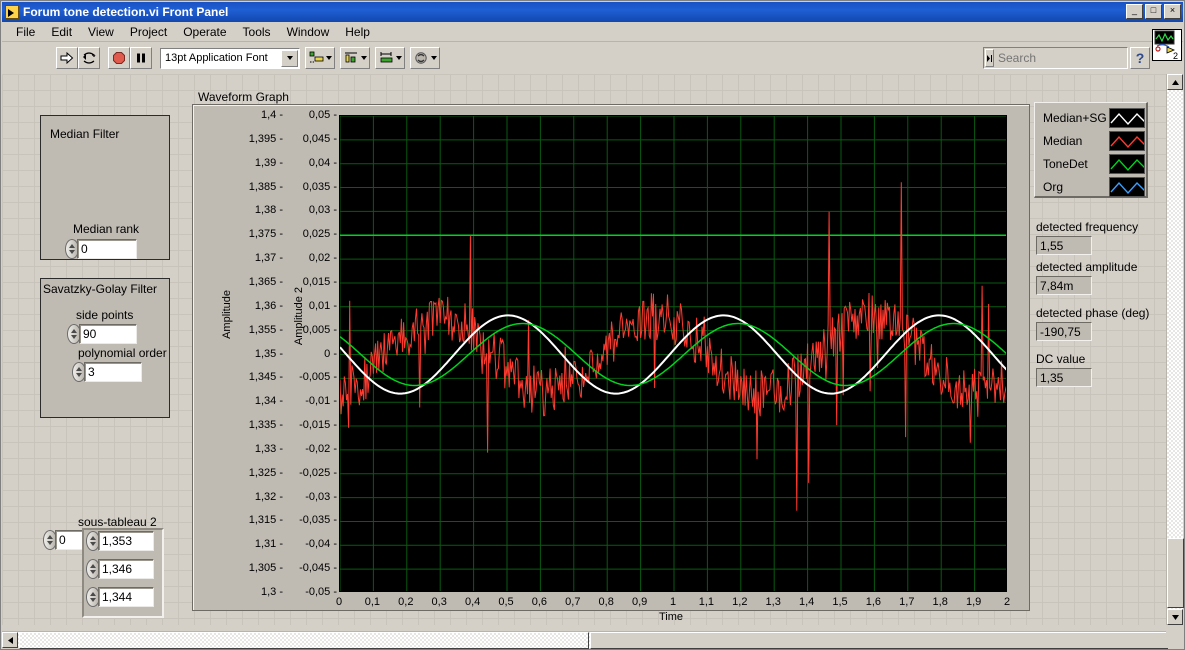 The image size is (1185, 650). What do you see at coordinates (1094, 141) in the screenshot?
I see `legend-item-median: Median` at bounding box center [1094, 141].